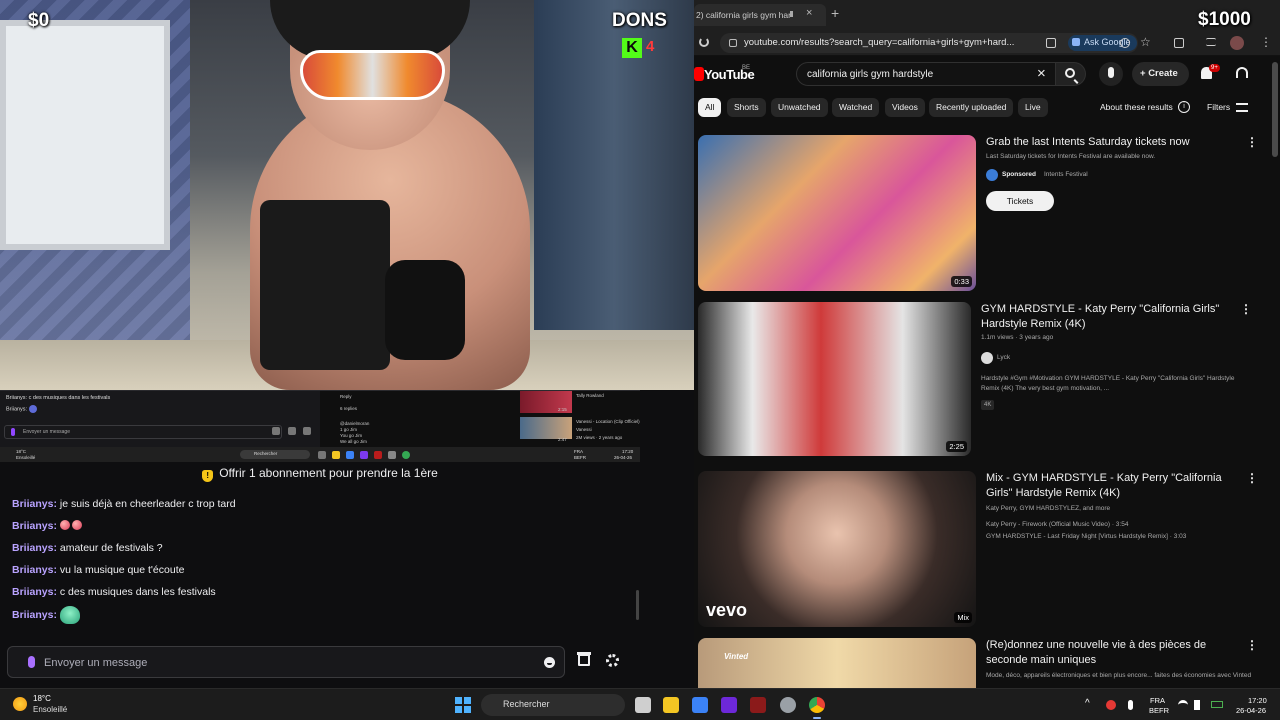  What do you see at coordinates (643, 705) in the screenshot?
I see `task-view-icon` at bounding box center [643, 705].